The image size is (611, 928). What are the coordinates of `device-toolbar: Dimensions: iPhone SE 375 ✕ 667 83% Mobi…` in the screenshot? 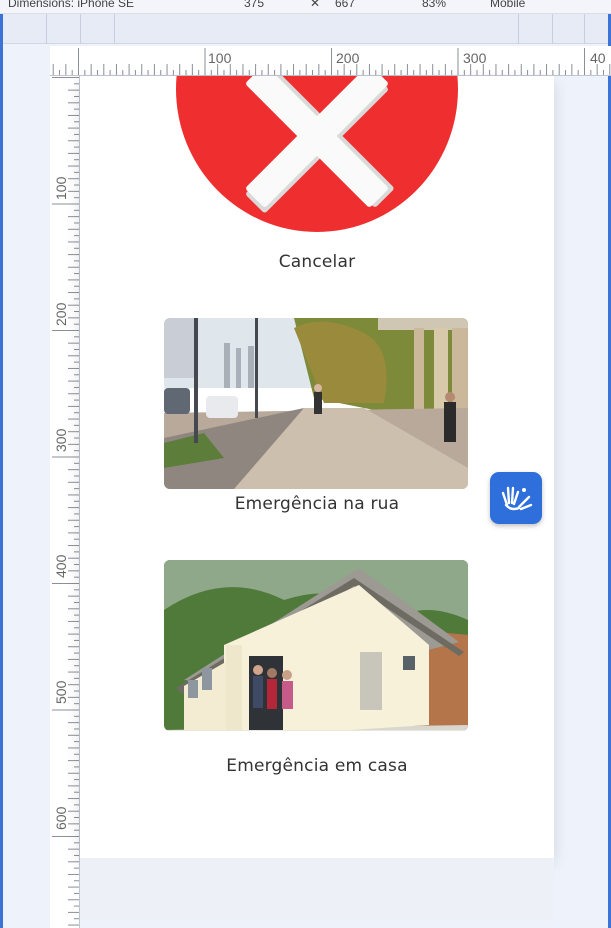 It's located at (305, 7).